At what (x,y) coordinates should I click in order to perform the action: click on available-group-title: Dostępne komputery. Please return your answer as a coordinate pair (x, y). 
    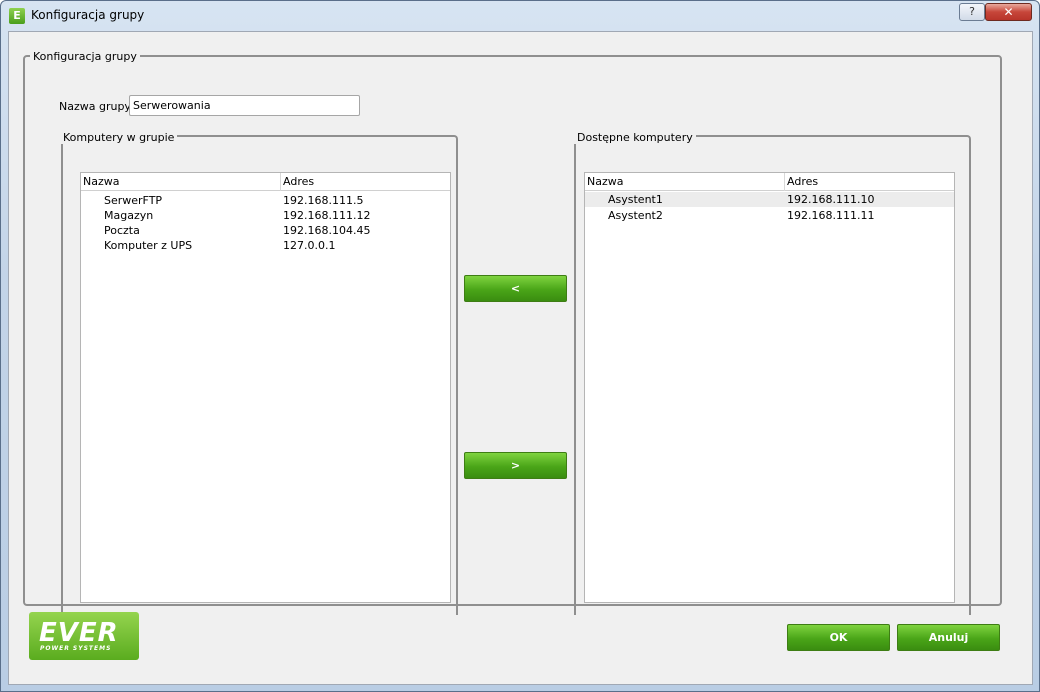
    Looking at the image, I should click on (635, 137).